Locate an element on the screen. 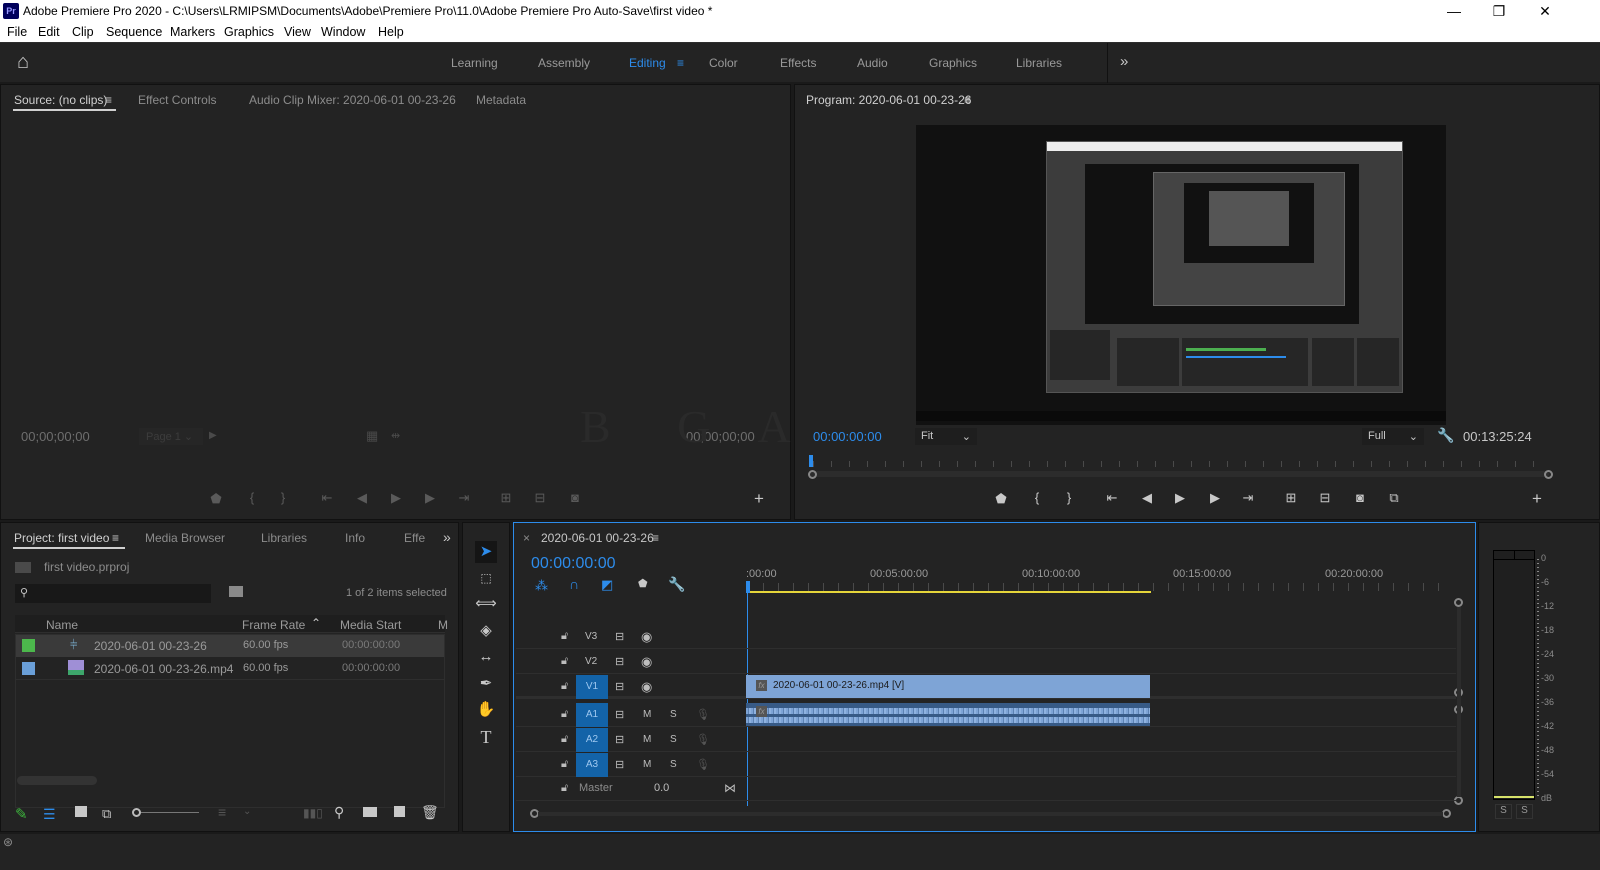 The width and height of the screenshot is (1600, 870). column-name: Name is located at coordinates (62, 625).